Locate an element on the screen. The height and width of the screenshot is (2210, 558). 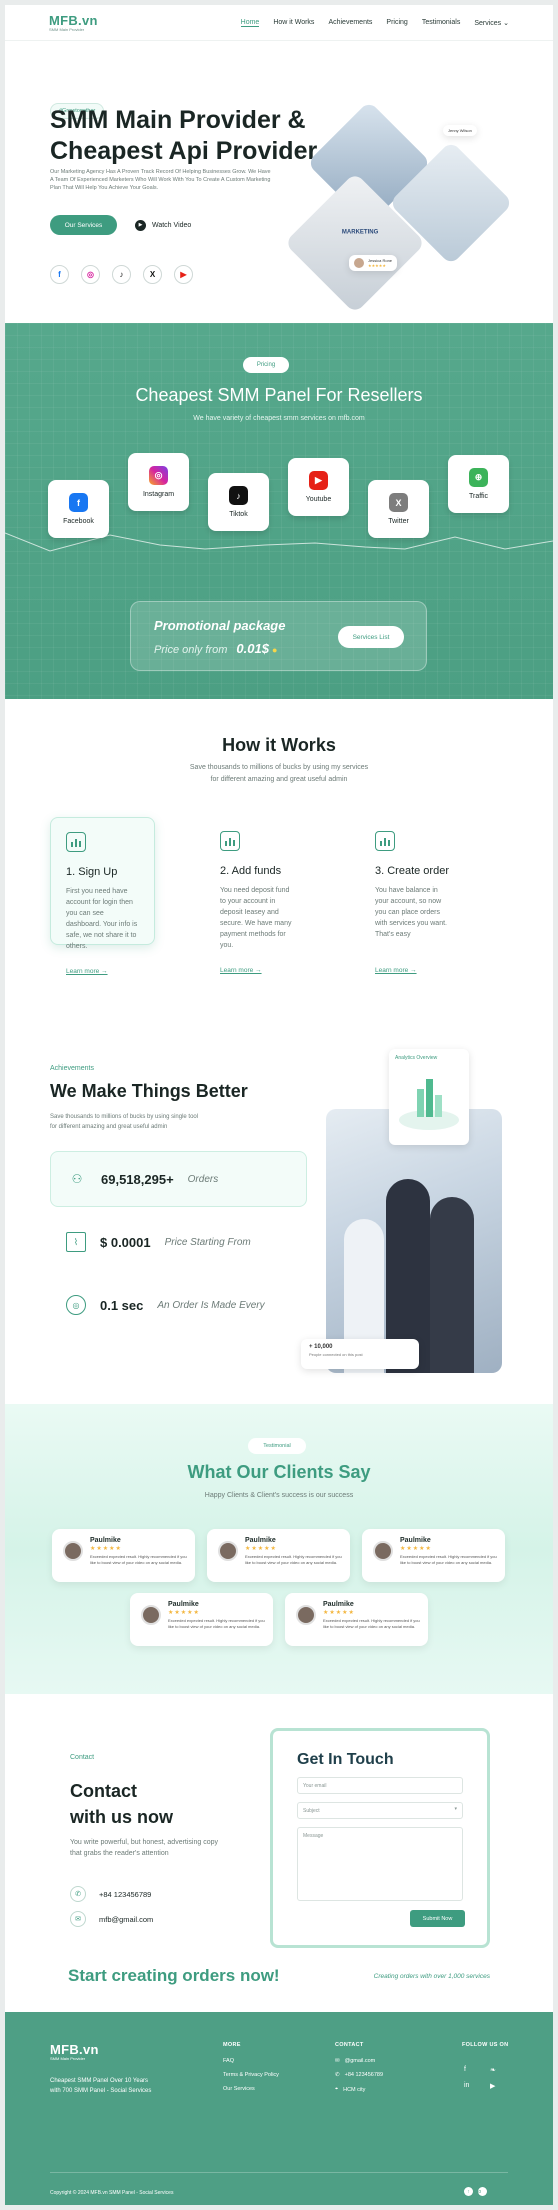
footer-contact-email-text: @gmail.com is located at coordinates (360, 2061).